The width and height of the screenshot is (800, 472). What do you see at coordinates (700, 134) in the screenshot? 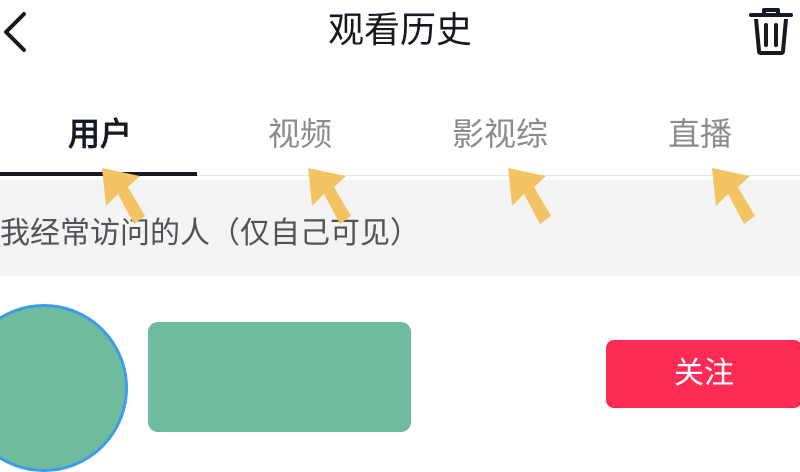
I see `tab-live: 直播` at bounding box center [700, 134].